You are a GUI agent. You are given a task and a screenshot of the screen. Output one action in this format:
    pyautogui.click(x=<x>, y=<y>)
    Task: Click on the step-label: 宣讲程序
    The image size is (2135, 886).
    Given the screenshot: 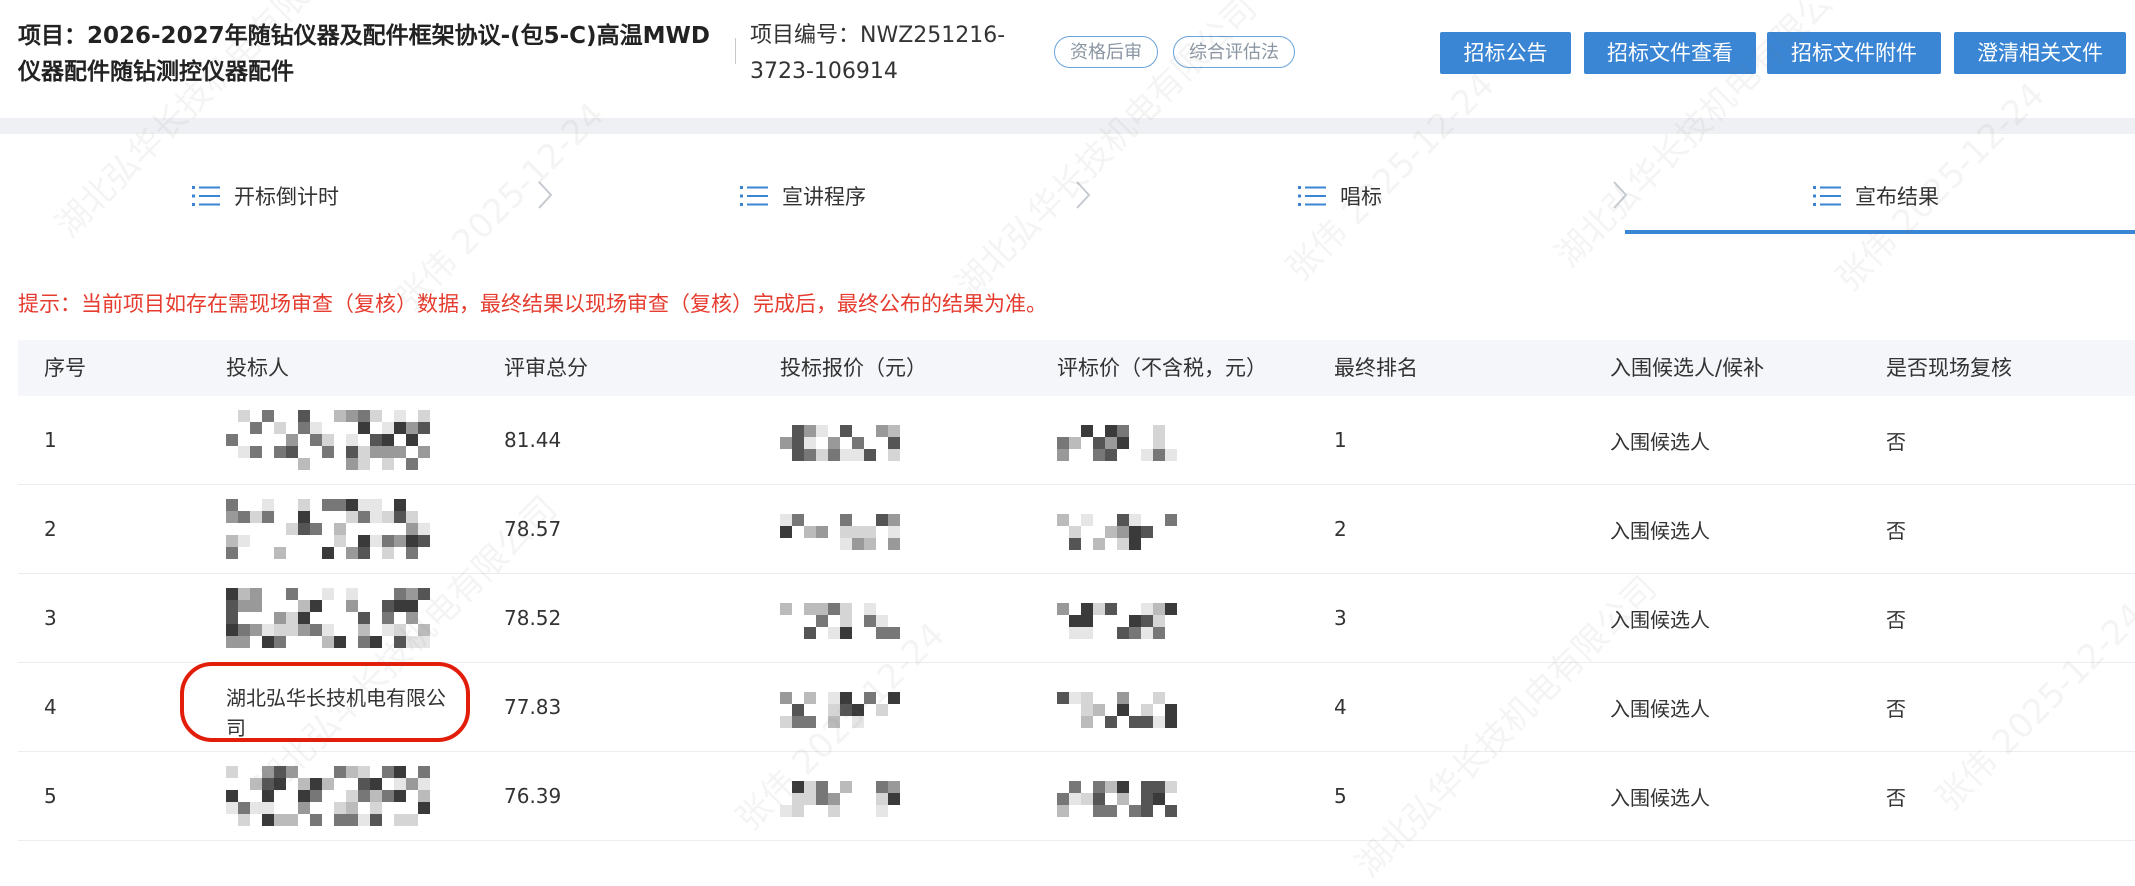 What is the action you would take?
    pyautogui.click(x=824, y=197)
    